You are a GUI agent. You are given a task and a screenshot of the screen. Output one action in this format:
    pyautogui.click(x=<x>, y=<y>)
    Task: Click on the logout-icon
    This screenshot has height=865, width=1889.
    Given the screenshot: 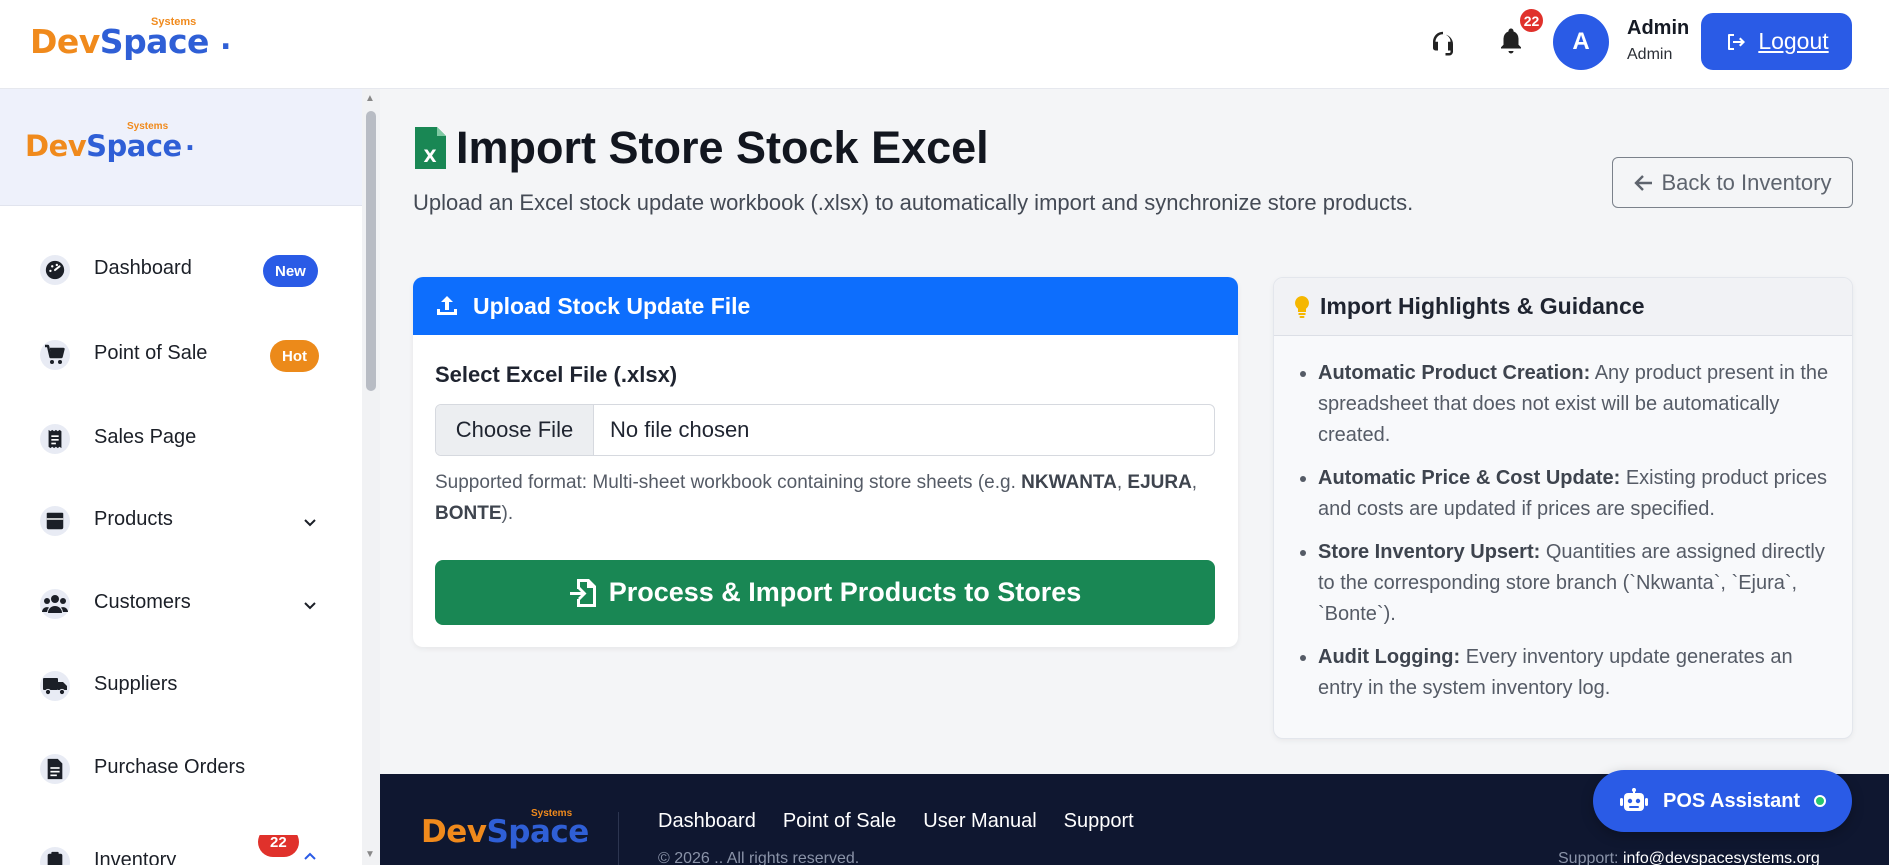 What is the action you would take?
    pyautogui.click(x=1737, y=41)
    